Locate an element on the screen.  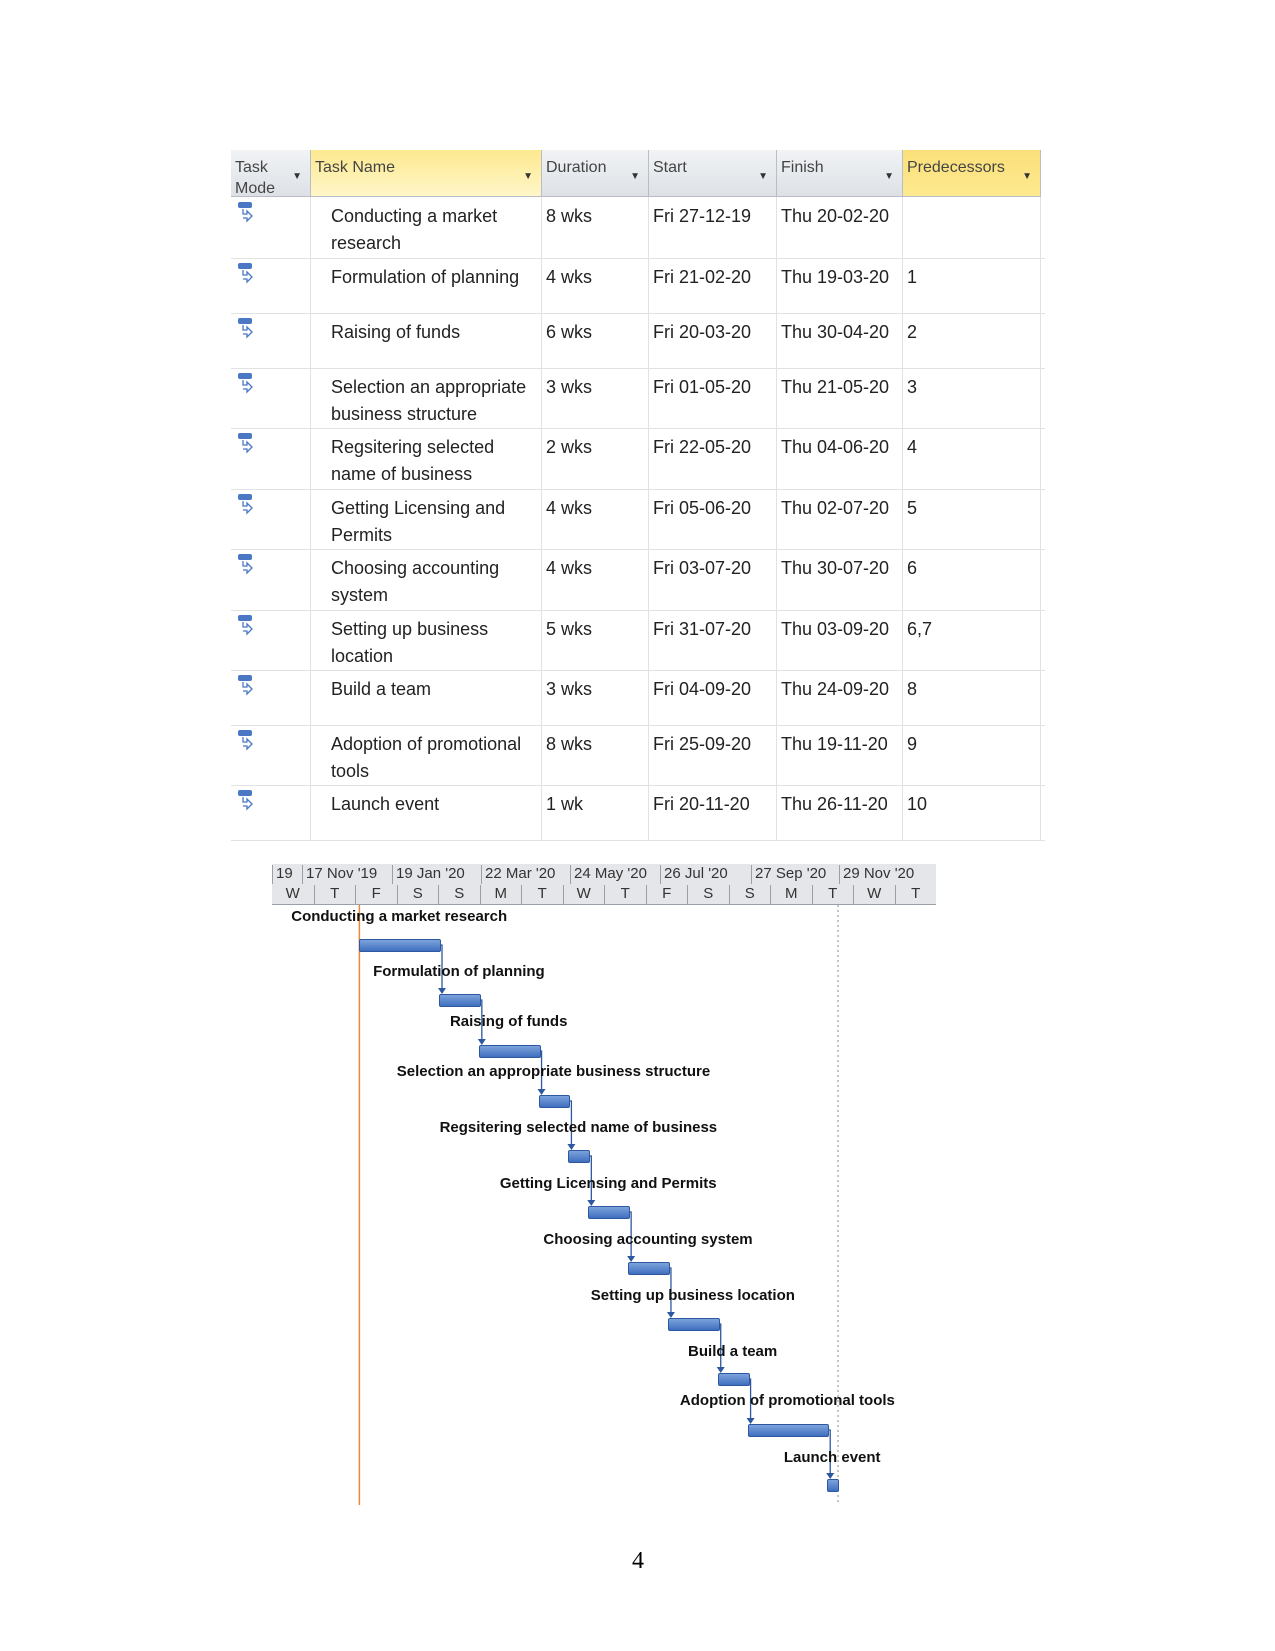
gantt-lines is located at coordinates (598, 1205).